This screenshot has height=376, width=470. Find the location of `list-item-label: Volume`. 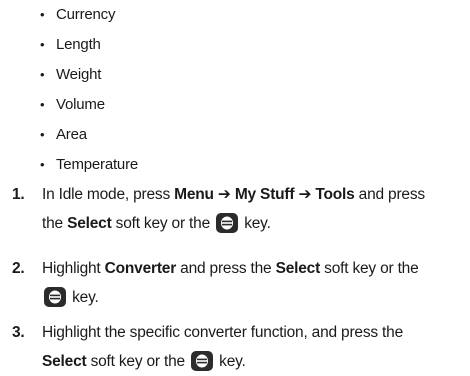

list-item-label: Volume is located at coordinates (80, 104).